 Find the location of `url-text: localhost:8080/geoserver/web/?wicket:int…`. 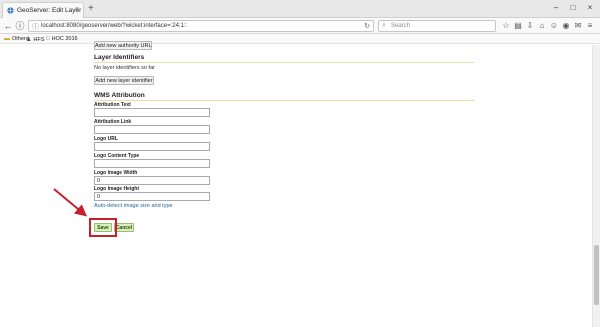

url-text: localhost:8080/geoserver/web/?wicket:int… is located at coordinates (114, 26).